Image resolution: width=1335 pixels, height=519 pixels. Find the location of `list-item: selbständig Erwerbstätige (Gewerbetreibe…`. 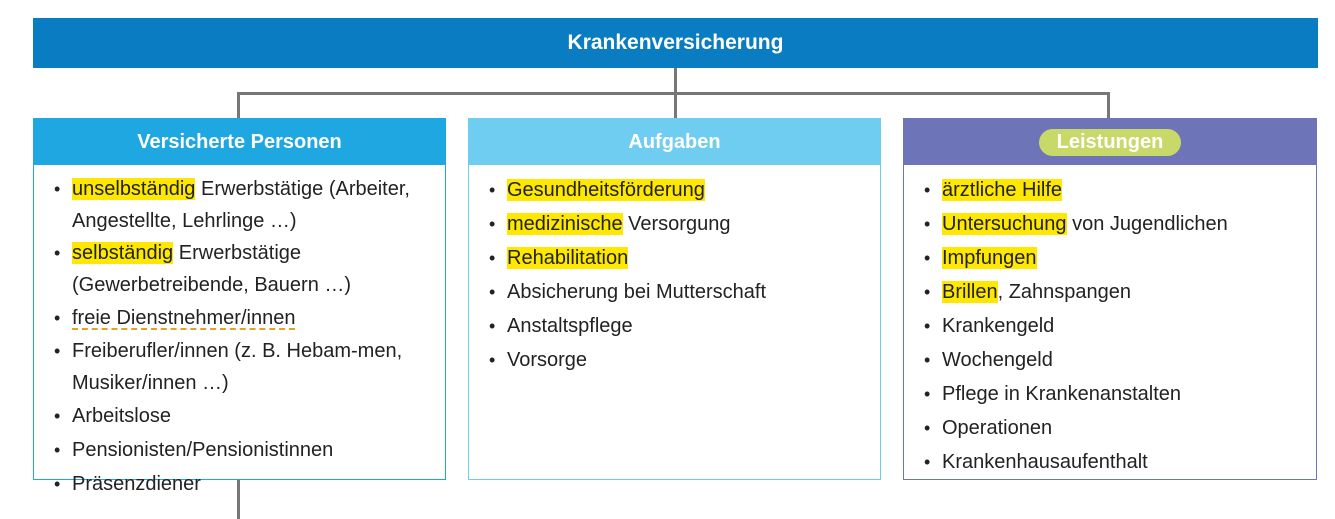

list-item: selbständig Erwerbstätige (Gewerbetreibe… is located at coordinates (249, 269).